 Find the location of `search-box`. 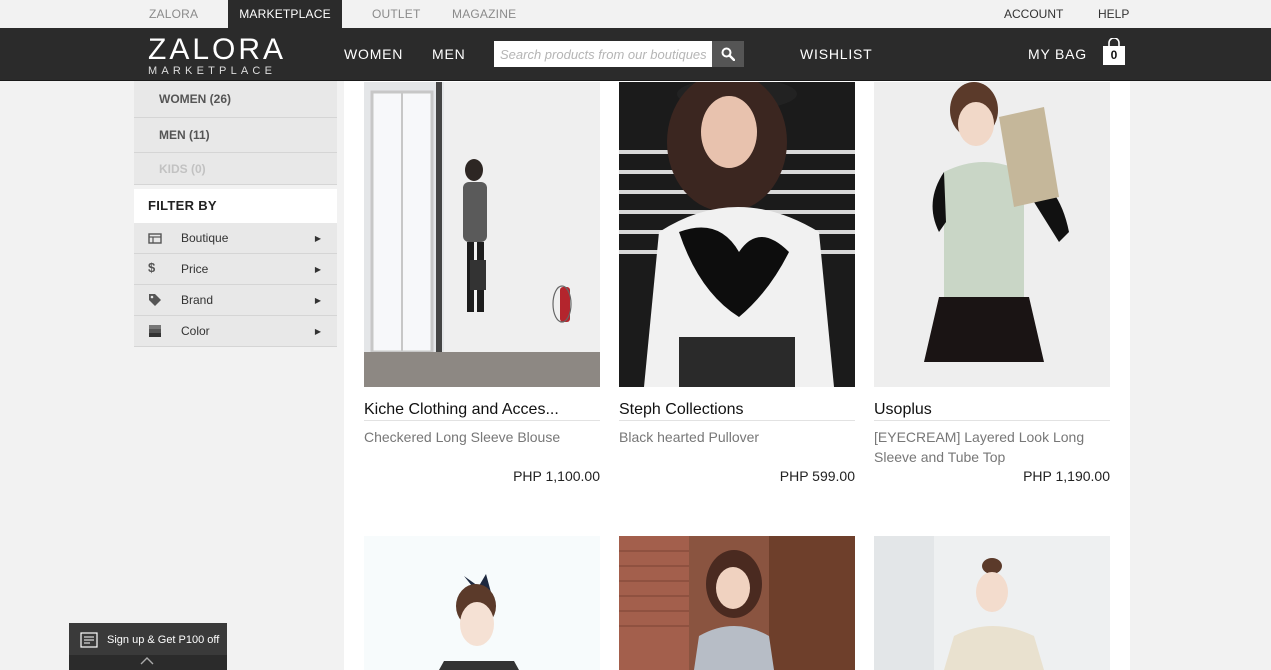

search-box is located at coordinates (619, 54).